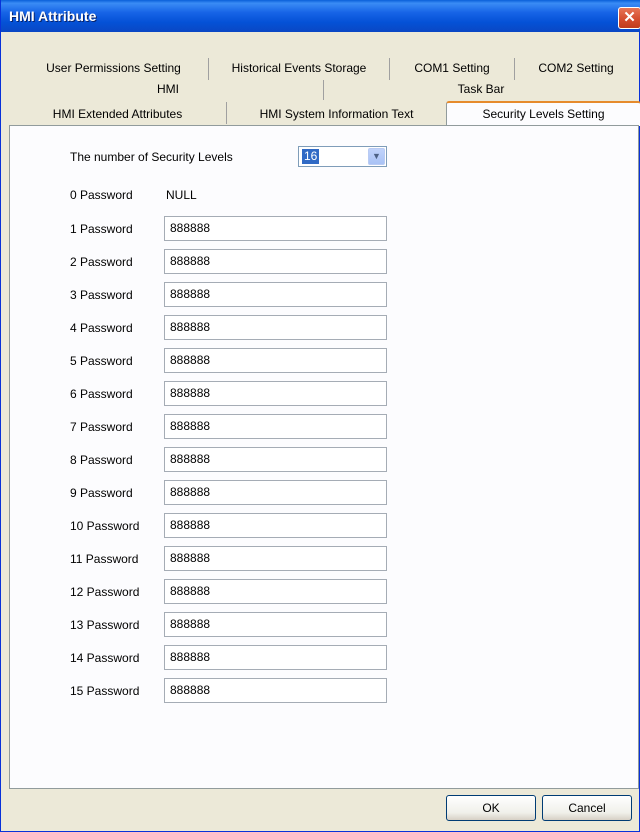  What do you see at coordinates (299, 69) in the screenshot?
I see `tab-historical-events-storage: Historical Events Storage` at bounding box center [299, 69].